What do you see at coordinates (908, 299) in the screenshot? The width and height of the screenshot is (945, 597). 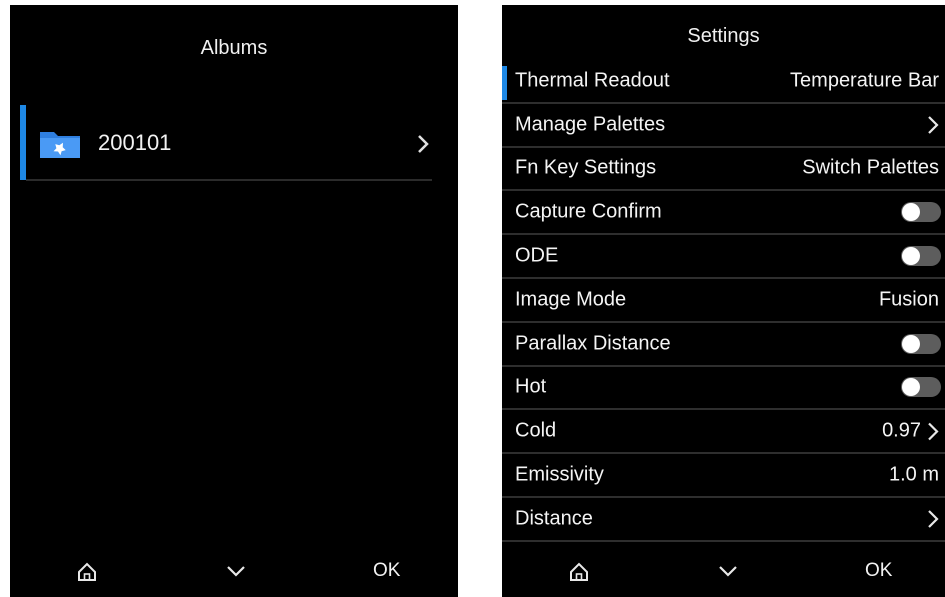 I see `setting-value: Fusion` at bounding box center [908, 299].